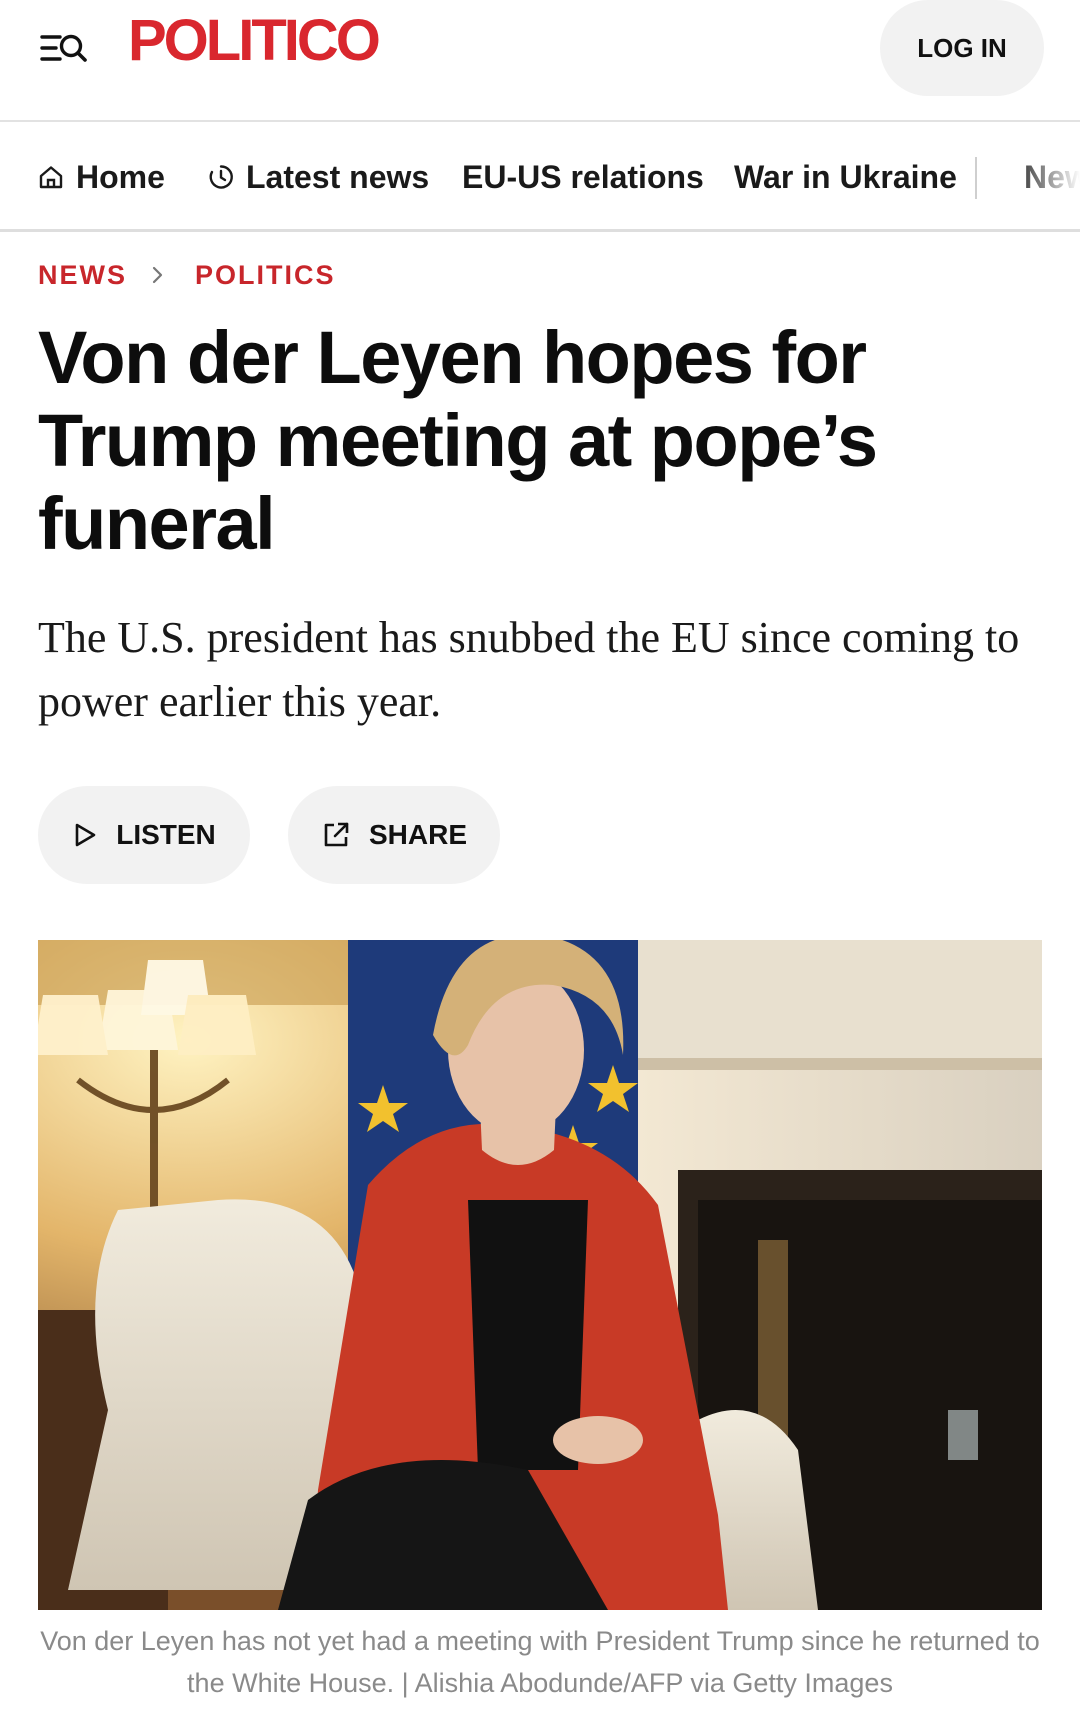 This screenshot has height=1723, width=1080. I want to click on clock-icon, so click(221, 177).